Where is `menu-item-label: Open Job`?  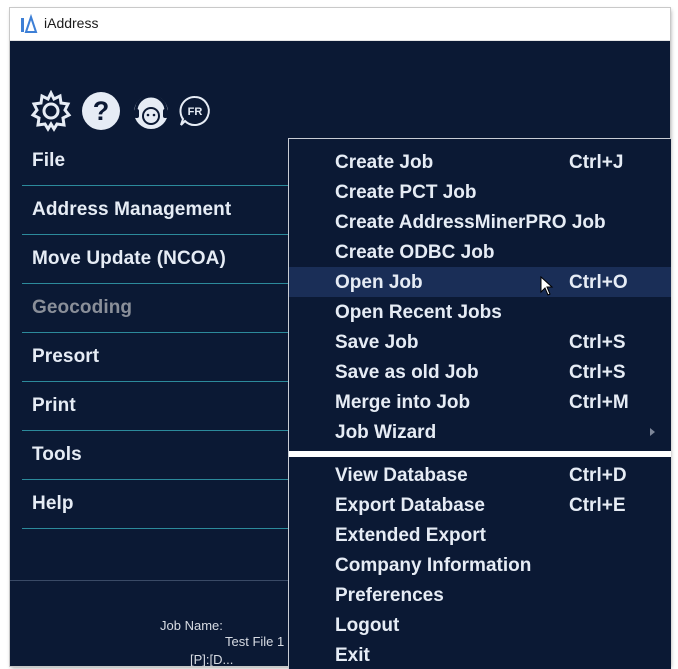
menu-item-label: Open Job is located at coordinates (379, 282).